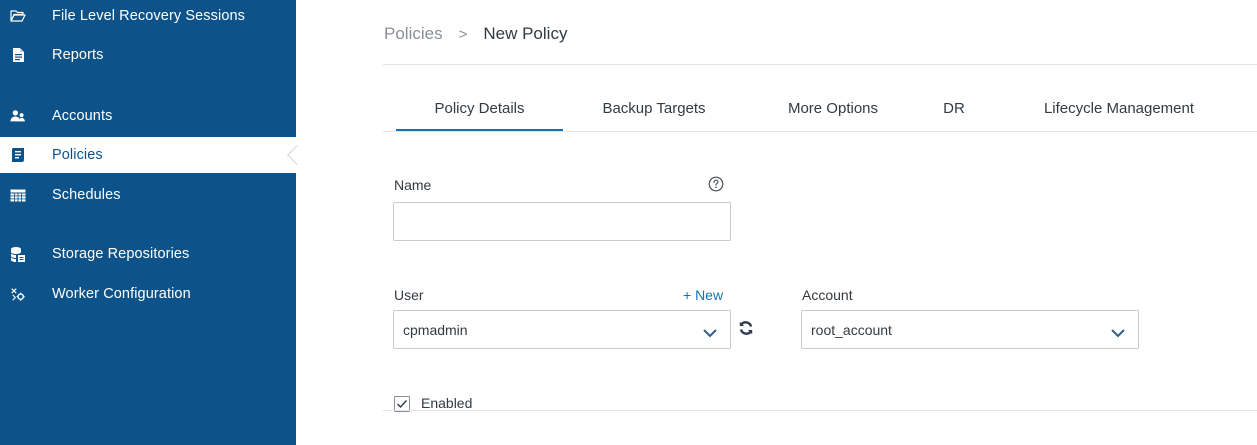 Image resolution: width=1257 pixels, height=445 pixels. What do you see at coordinates (18, 254) in the screenshot?
I see `database-icon` at bounding box center [18, 254].